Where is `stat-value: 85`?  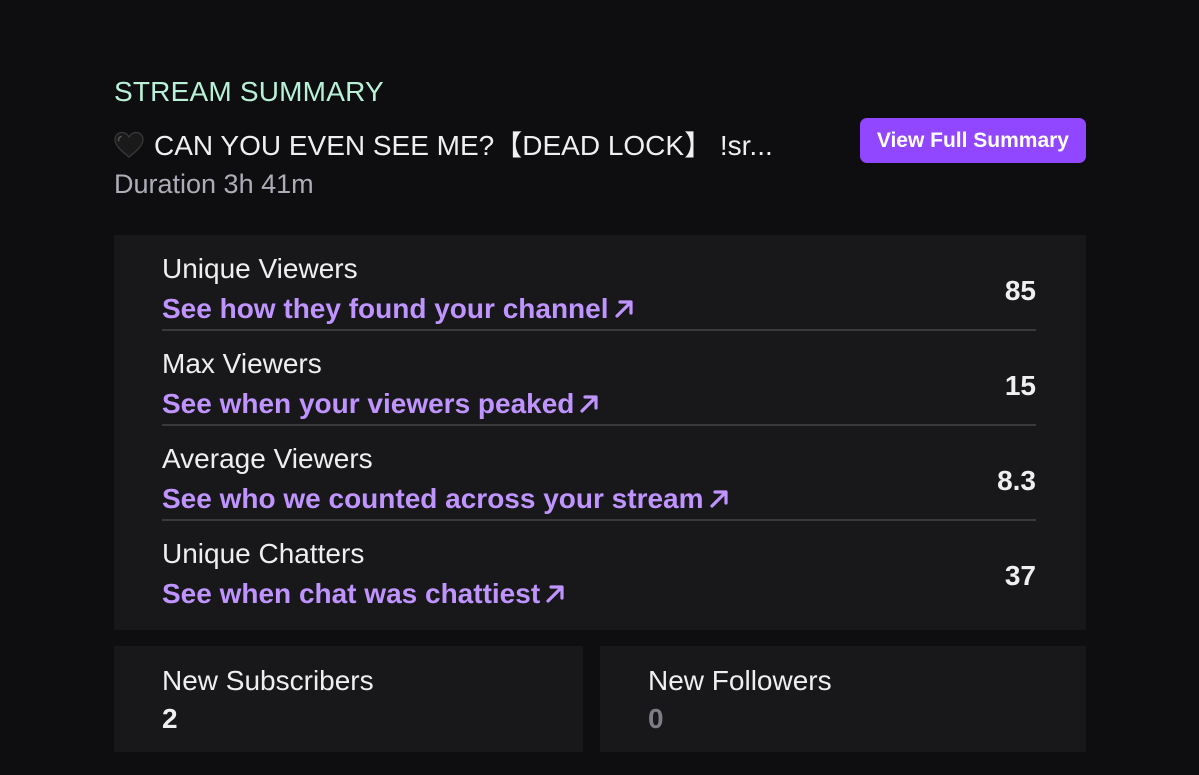 stat-value: 85 is located at coordinates (1020, 290).